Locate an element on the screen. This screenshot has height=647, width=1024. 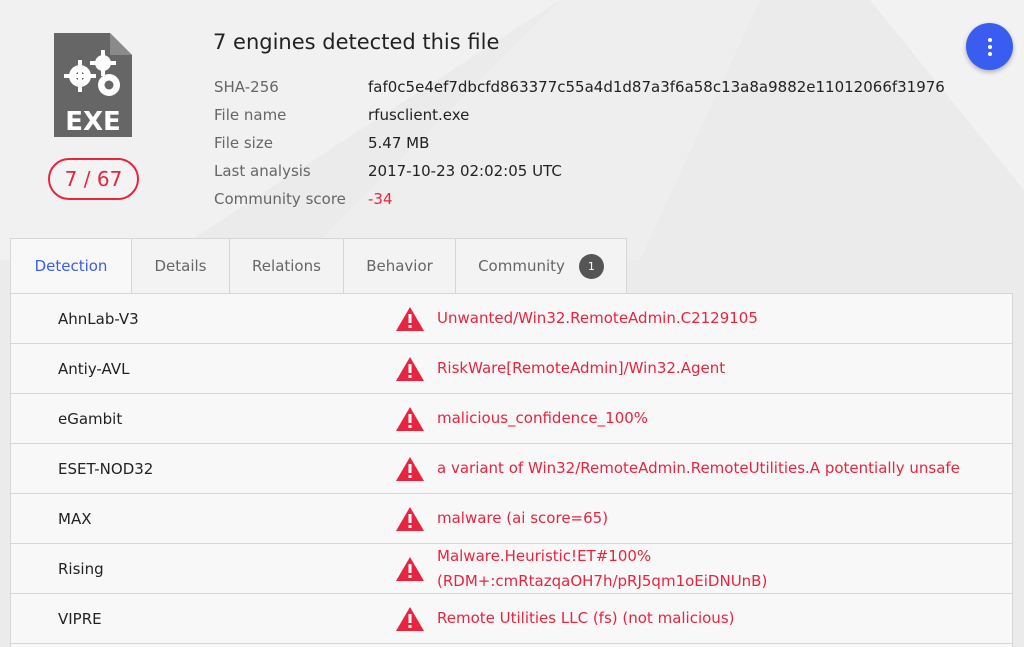
detection-result: Unwanted/Win32.RemoteAdmin.C2129105 is located at coordinates (597, 318).